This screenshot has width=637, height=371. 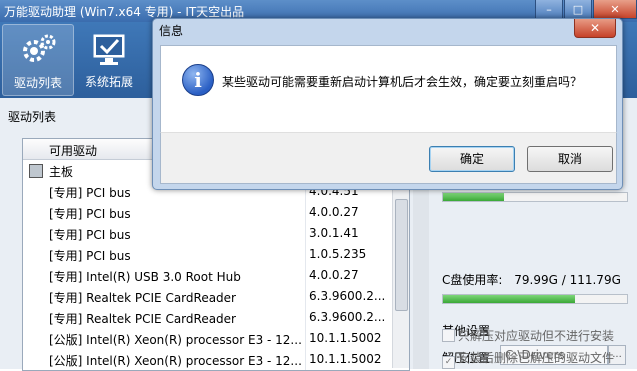 I want to click on option-delete-after-label: 安装后删除已解压的驱动文件, so click(x=536, y=358).